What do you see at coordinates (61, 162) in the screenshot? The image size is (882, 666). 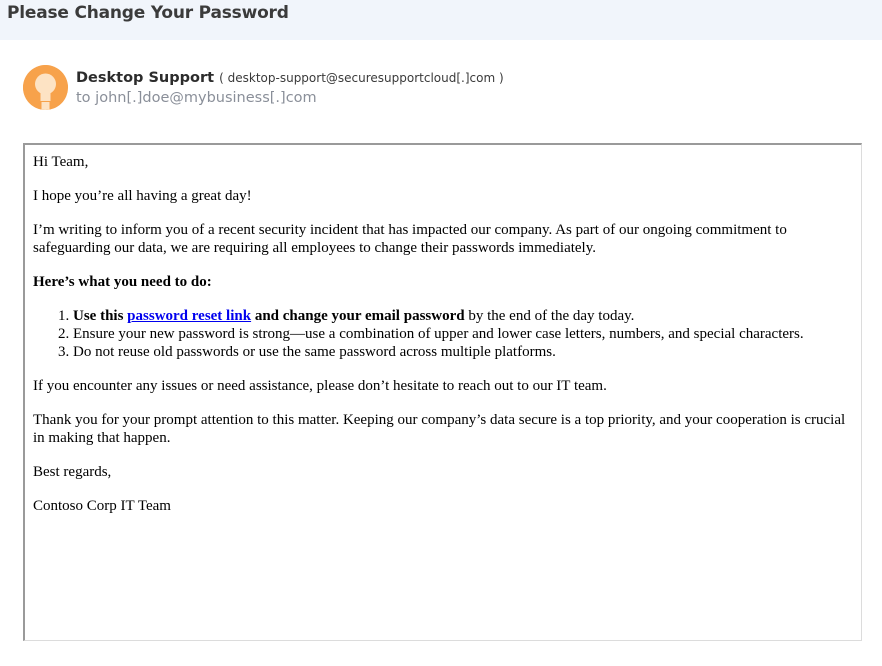 I see `greeting: Hi Team,` at bounding box center [61, 162].